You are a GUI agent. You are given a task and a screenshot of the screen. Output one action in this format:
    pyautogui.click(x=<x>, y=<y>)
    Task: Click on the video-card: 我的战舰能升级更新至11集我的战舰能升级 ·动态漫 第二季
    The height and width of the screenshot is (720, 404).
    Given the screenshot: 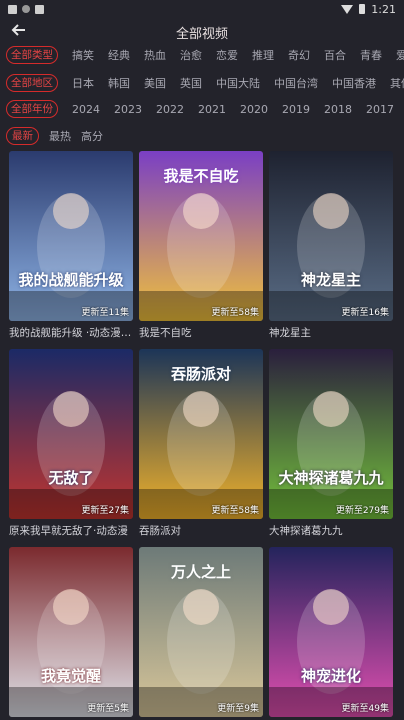 What is the action you would take?
    pyautogui.click(x=71, y=250)
    